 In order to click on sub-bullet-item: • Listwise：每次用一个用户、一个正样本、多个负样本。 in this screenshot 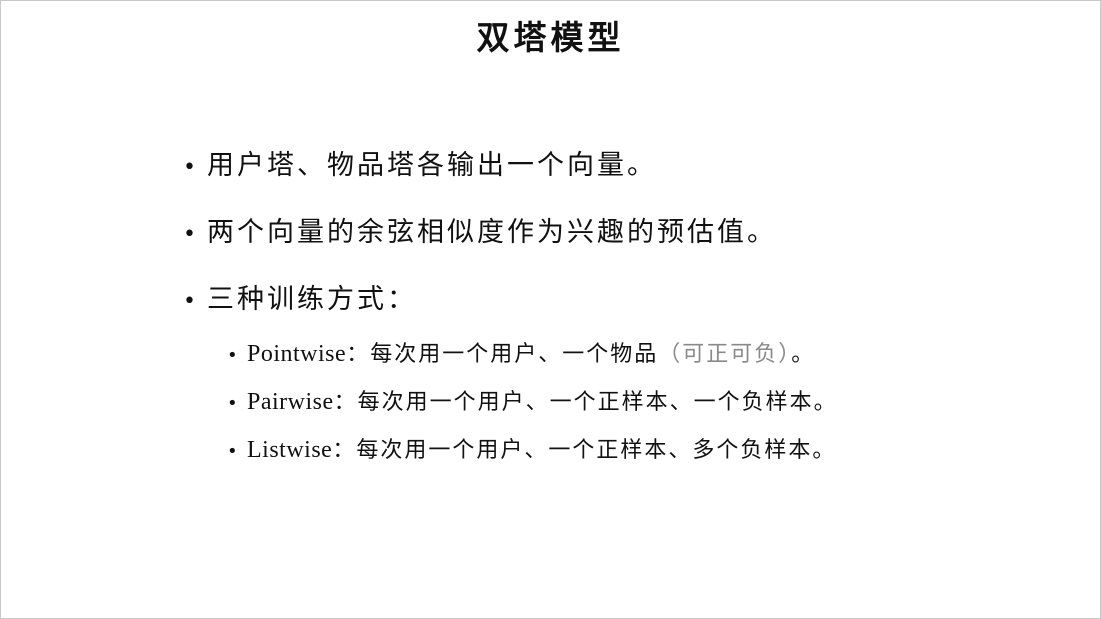, I will do `click(645, 450)`.